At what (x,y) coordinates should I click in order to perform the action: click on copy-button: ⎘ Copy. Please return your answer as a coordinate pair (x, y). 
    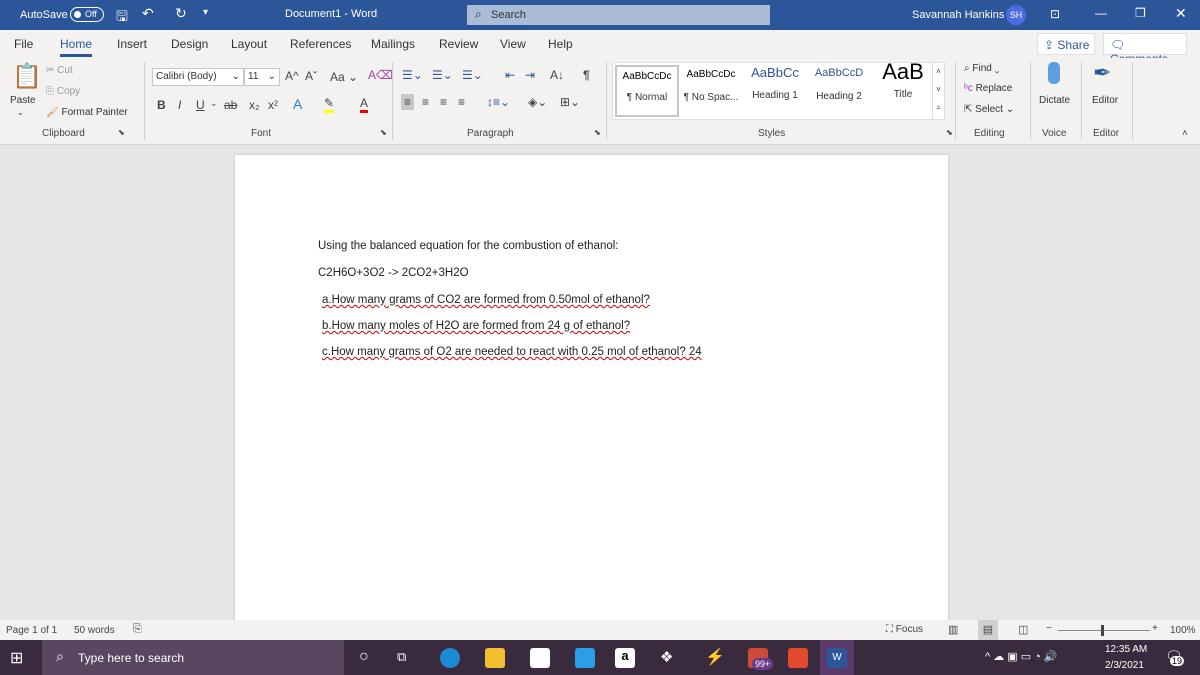
    Looking at the image, I should click on (63, 91).